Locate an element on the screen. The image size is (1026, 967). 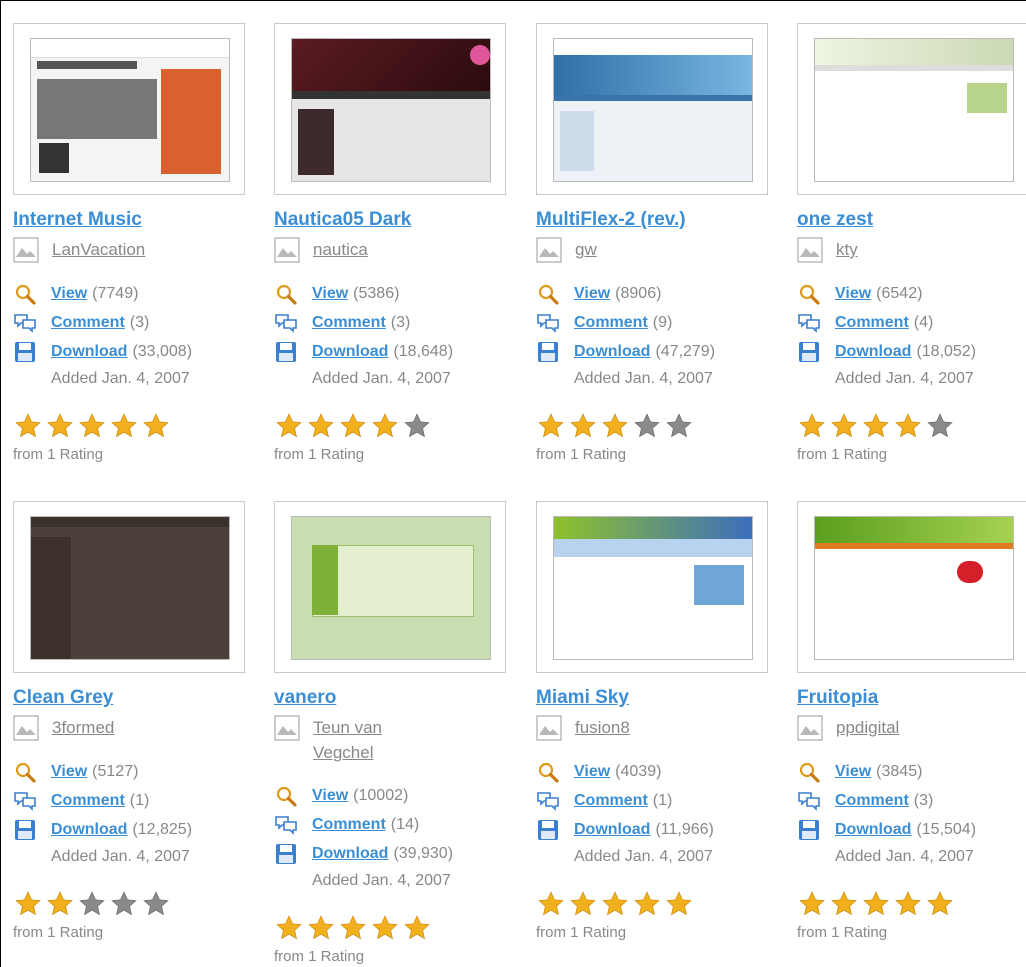
author-link: nautica is located at coordinates (363, 249).